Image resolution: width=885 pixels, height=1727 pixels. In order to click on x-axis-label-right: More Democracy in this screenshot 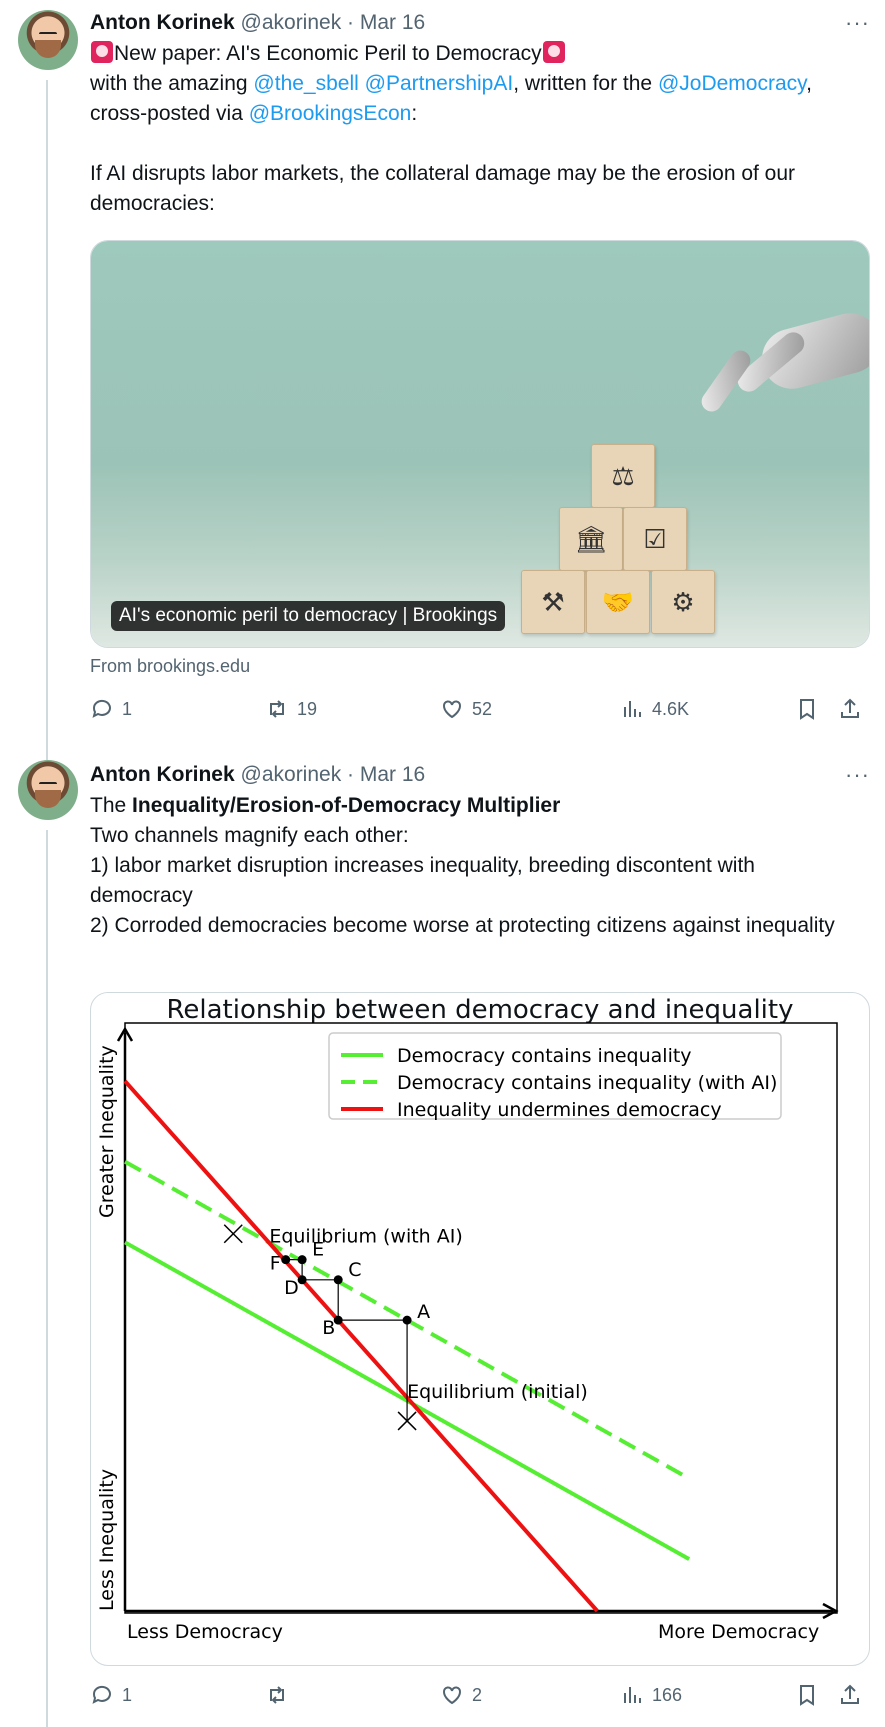, I will do `click(738, 1632)`.